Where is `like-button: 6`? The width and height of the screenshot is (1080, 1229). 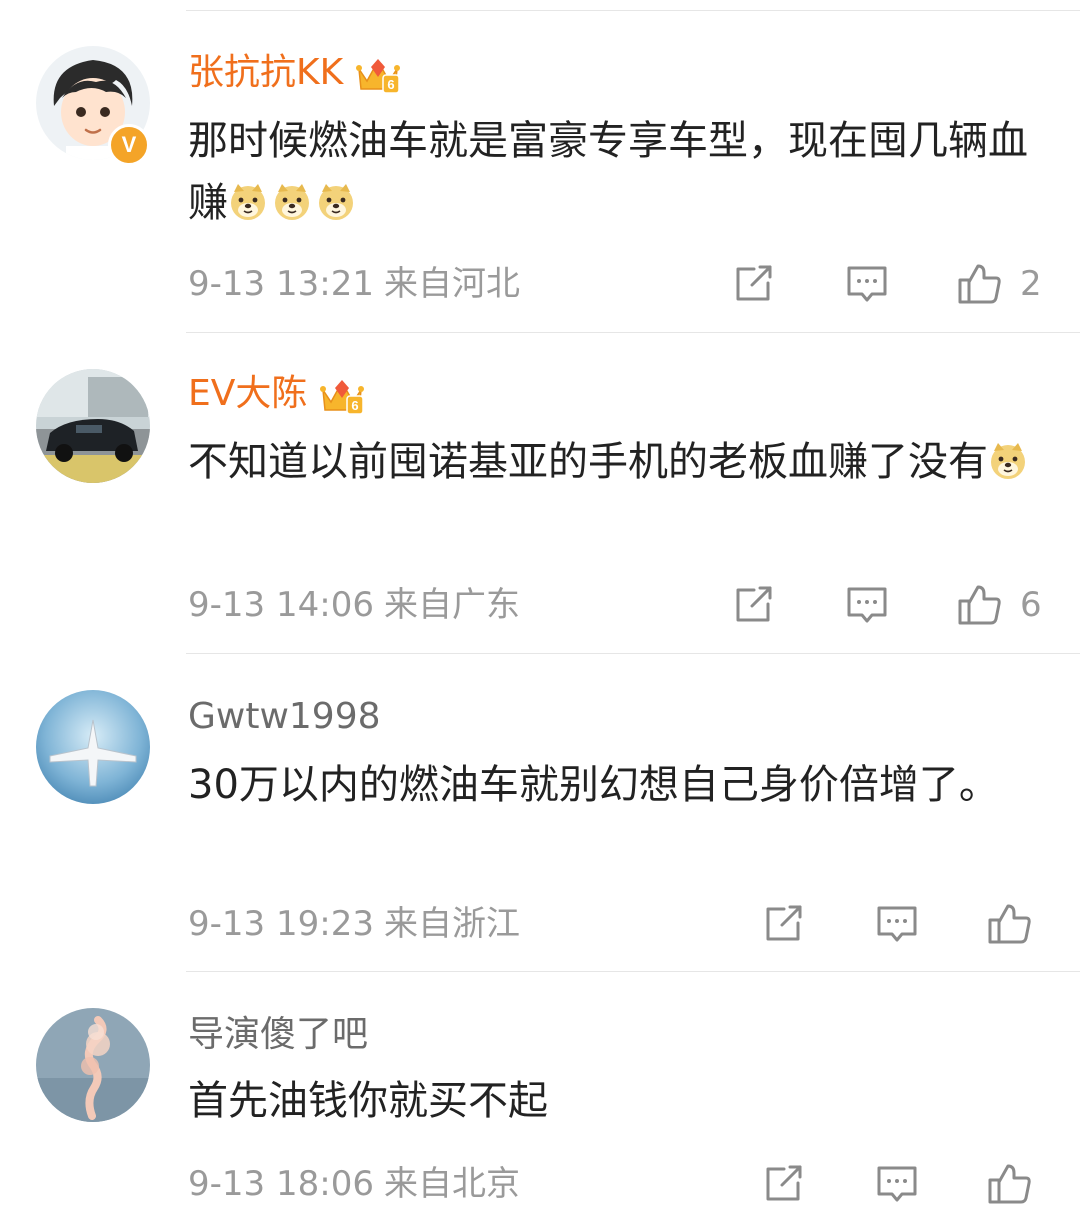 like-button: 6 is located at coordinates (999, 605).